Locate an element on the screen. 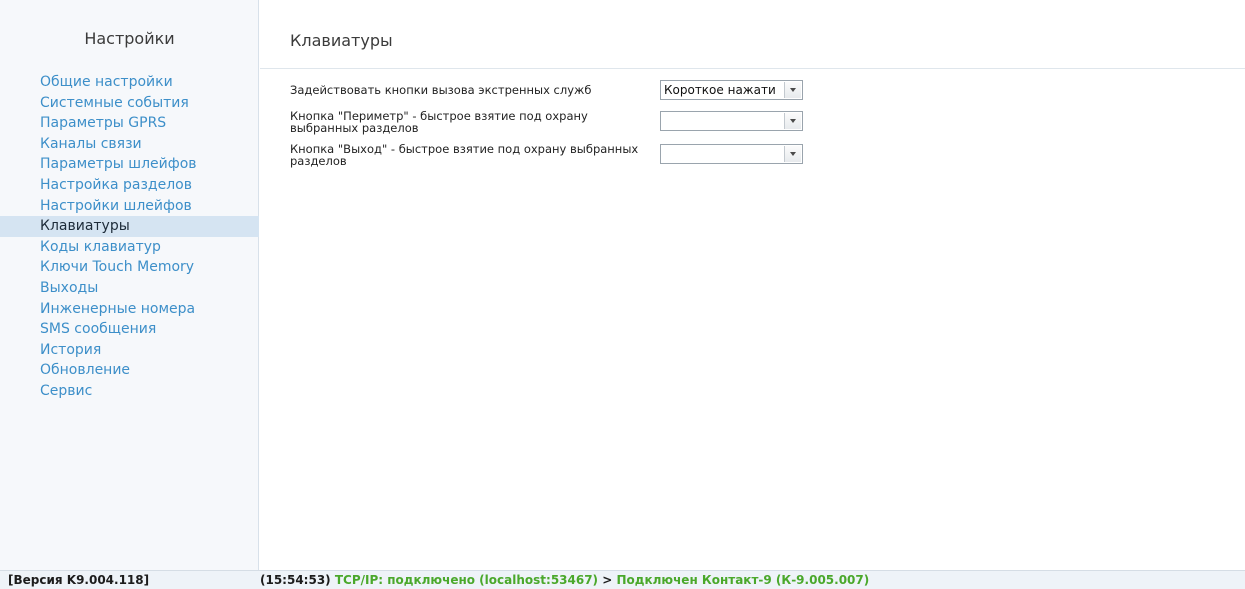 The width and height of the screenshot is (1245, 589). sidebar-item-general: Общие настройки is located at coordinates (129, 82).